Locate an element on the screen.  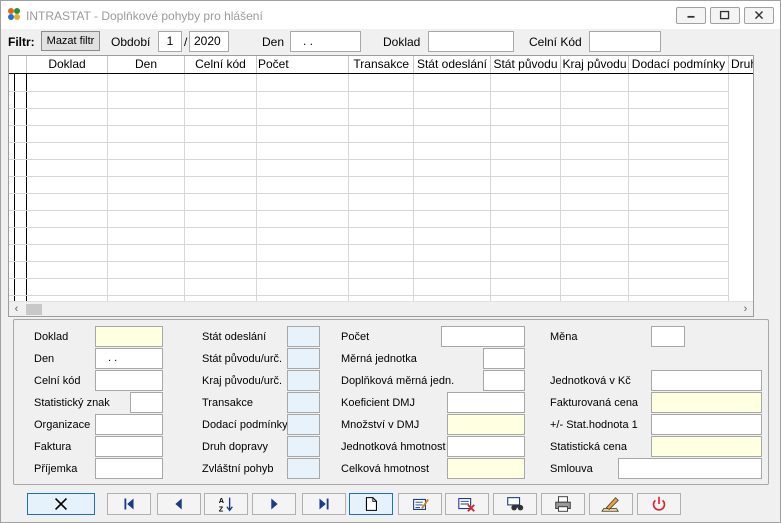
document-label: Doklad is located at coordinates (402, 42).